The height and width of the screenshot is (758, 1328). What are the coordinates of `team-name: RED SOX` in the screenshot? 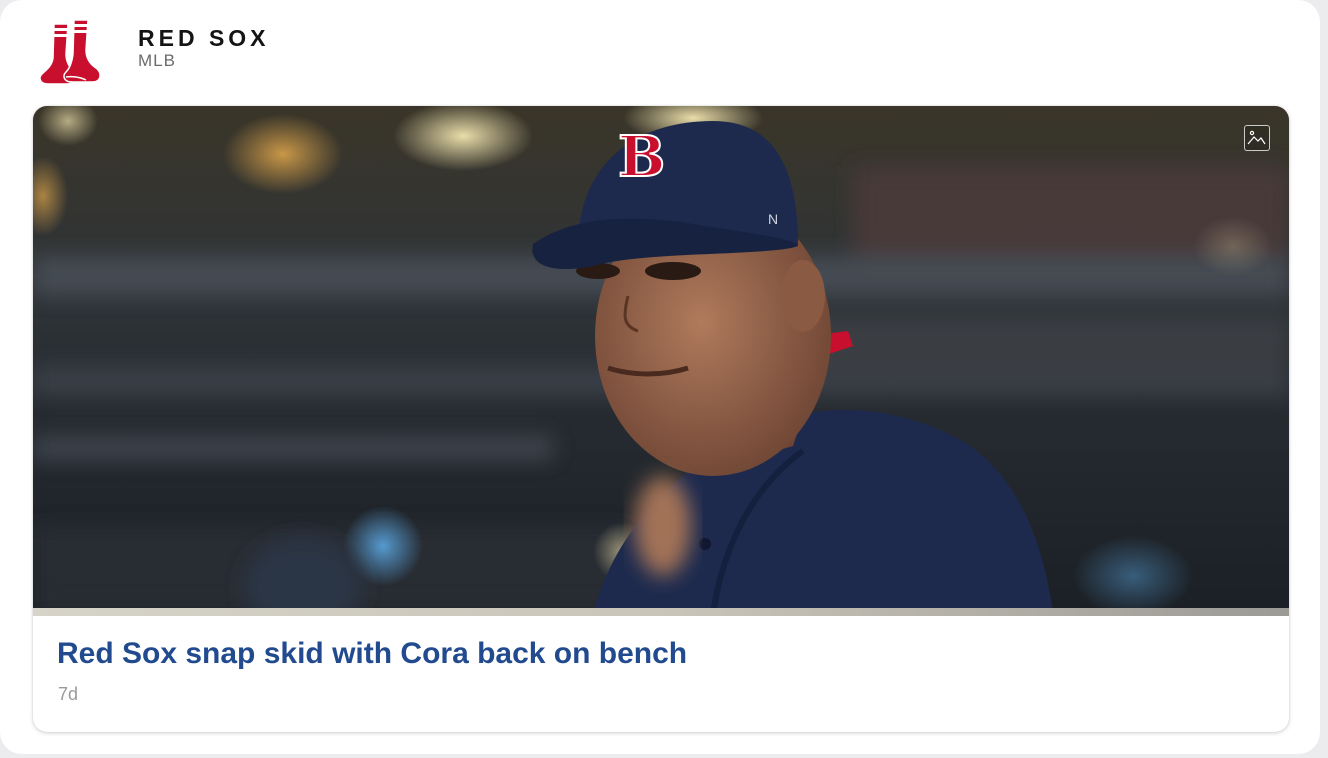 It's located at (204, 38).